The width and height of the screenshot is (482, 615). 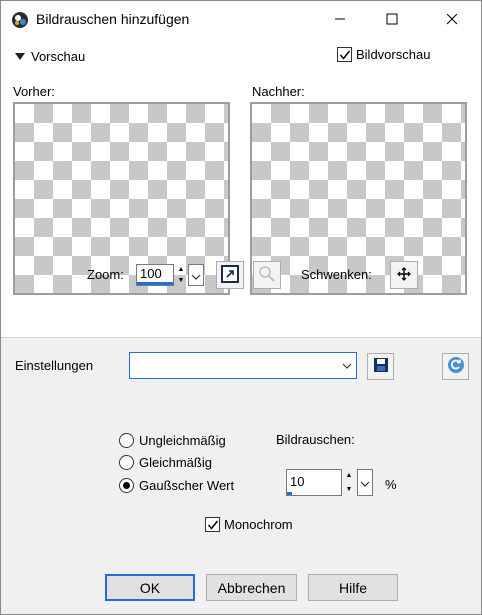 I want to click on minimize-button, so click(x=340, y=20).